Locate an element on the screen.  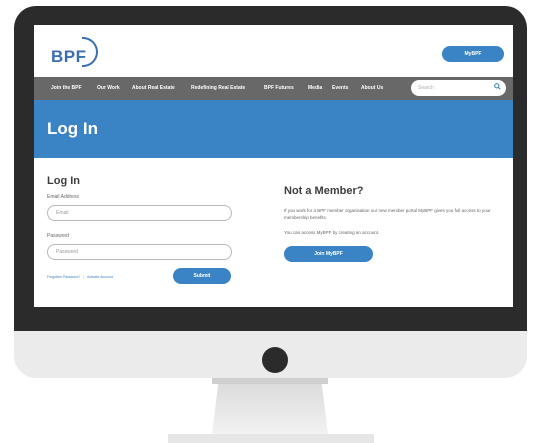
mybpf-button: MyBPF is located at coordinates (473, 54).